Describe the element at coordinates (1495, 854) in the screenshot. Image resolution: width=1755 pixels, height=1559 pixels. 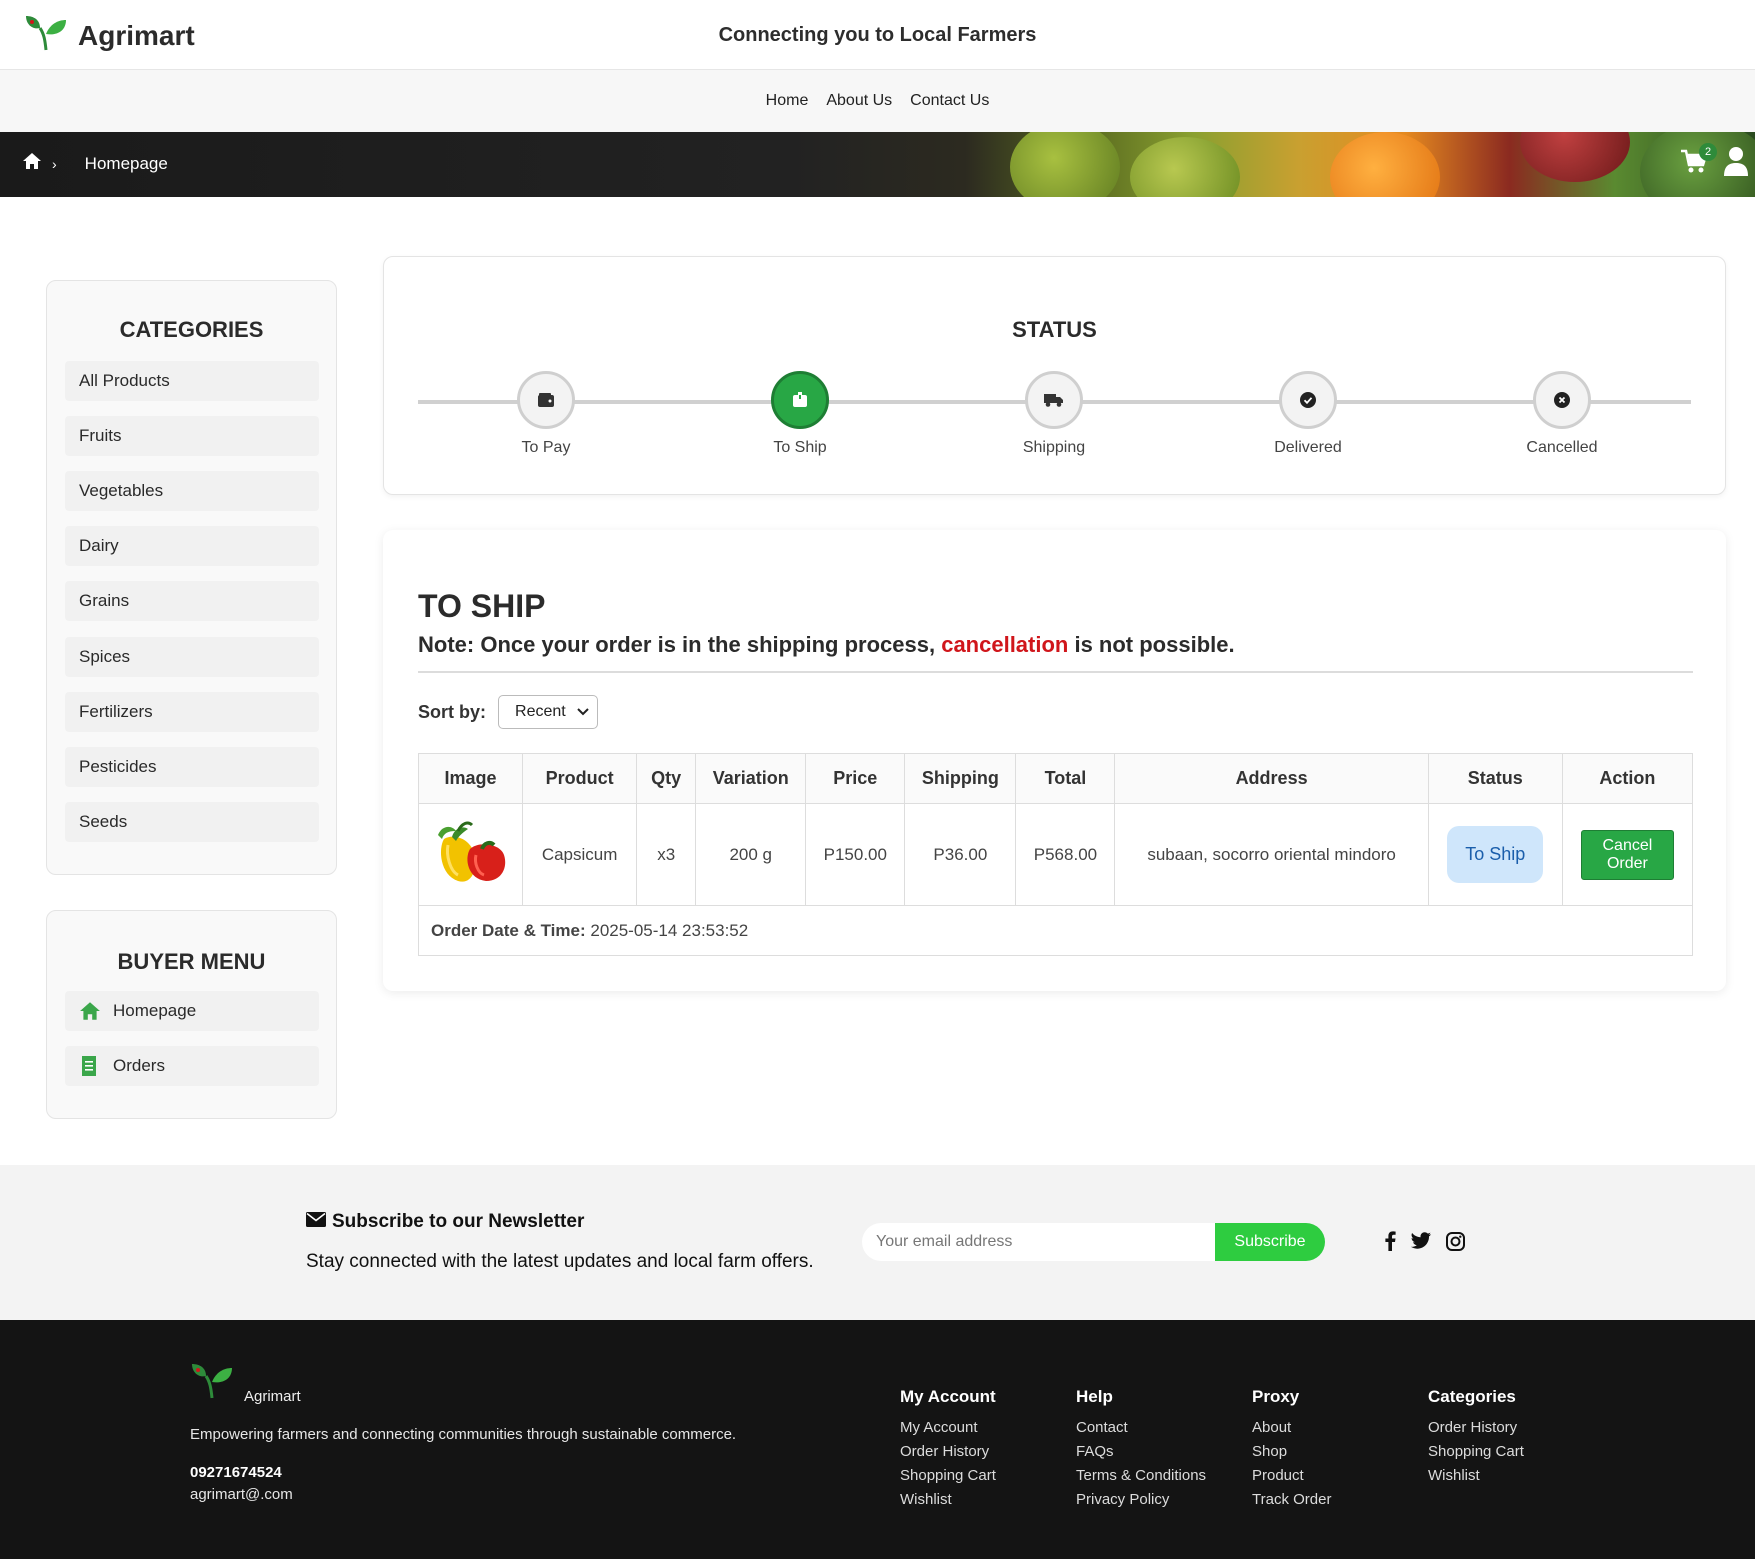
I see `cell-status: To Ship` at that location.